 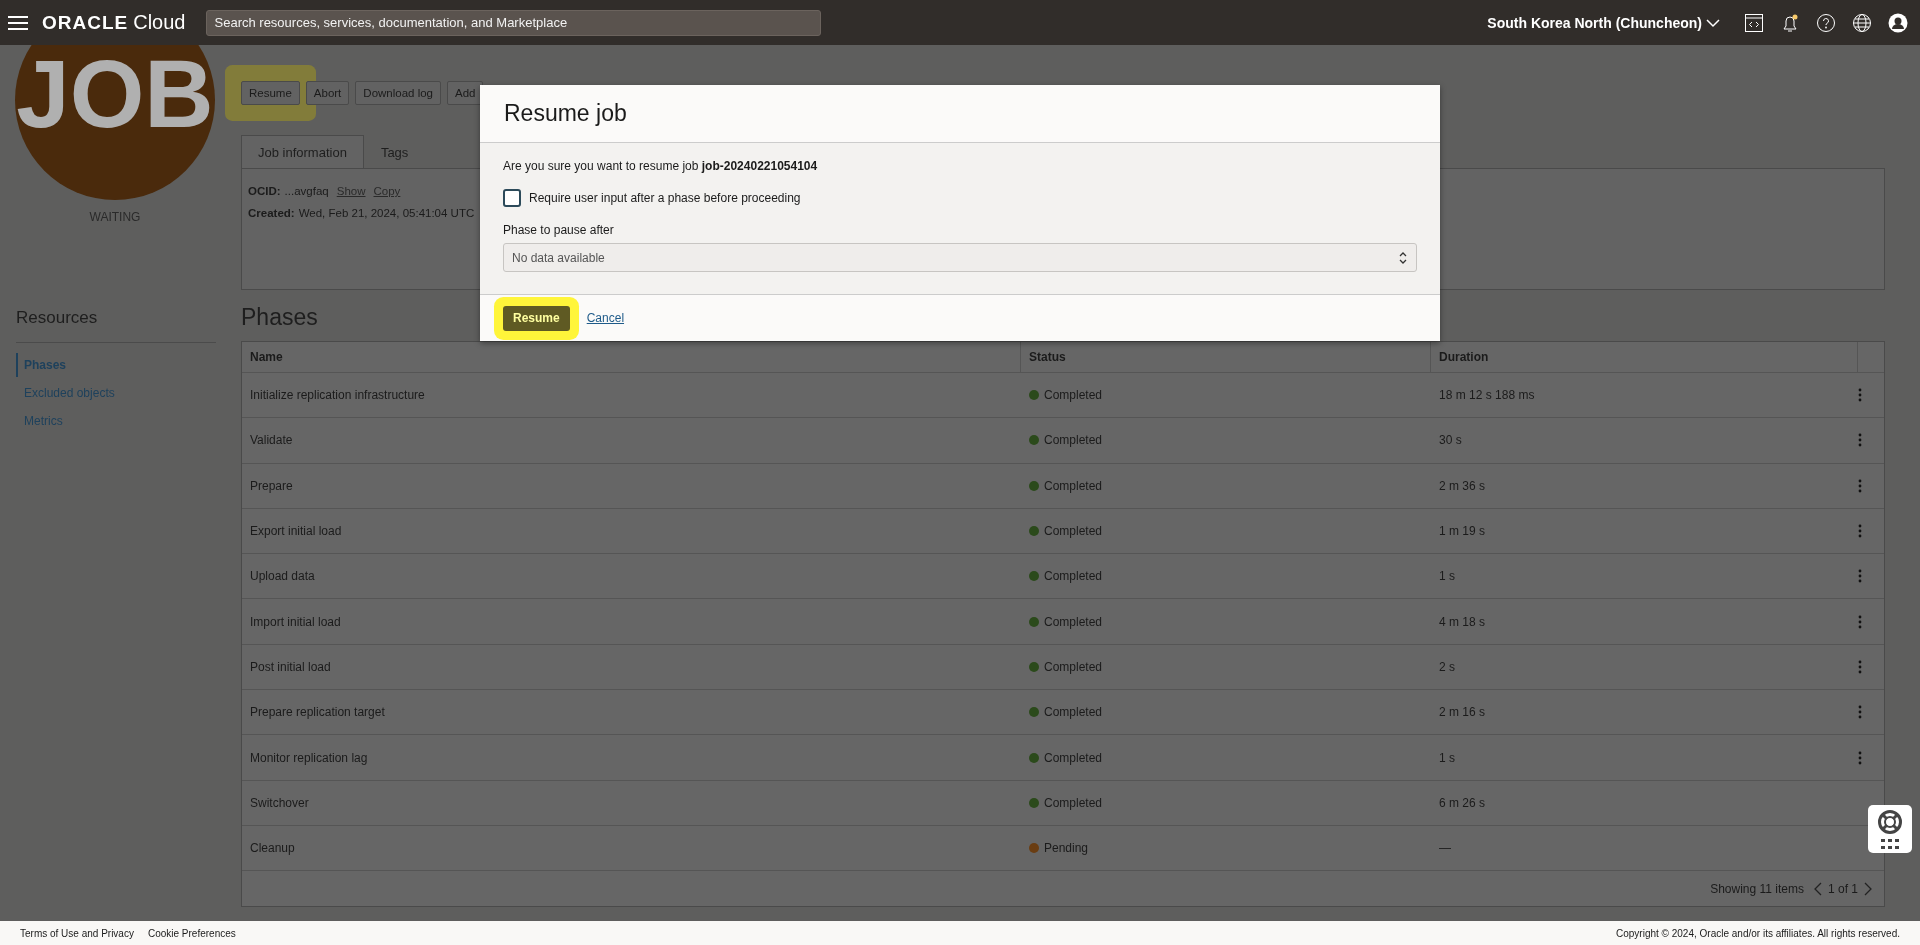 What do you see at coordinates (1447, 666) in the screenshot?
I see `table-cell-text: 2 s` at bounding box center [1447, 666].